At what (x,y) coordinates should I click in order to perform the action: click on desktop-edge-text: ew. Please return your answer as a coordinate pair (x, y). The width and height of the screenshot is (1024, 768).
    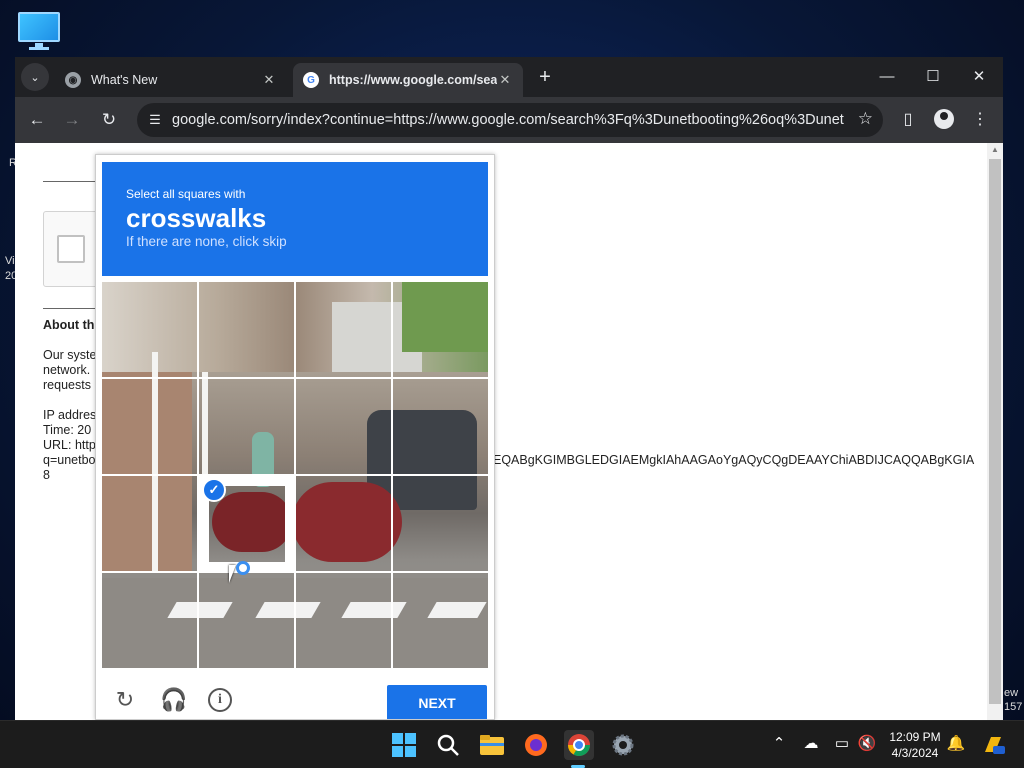
    Looking at the image, I should click on (1011, 693).